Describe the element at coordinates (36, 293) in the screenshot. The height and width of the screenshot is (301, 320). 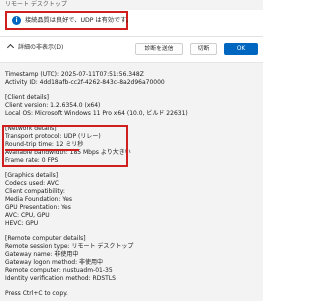
I see `copy-hint: Press Ctrl+C to copy.` at that location.